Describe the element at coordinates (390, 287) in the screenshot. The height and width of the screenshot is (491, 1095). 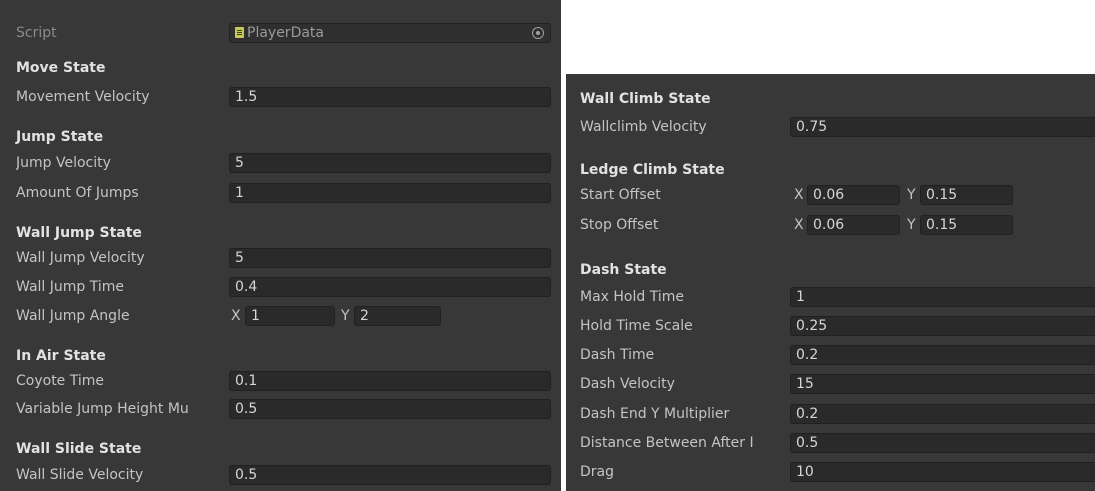
I see `input-wall-jump-time: 0.4` at that location.